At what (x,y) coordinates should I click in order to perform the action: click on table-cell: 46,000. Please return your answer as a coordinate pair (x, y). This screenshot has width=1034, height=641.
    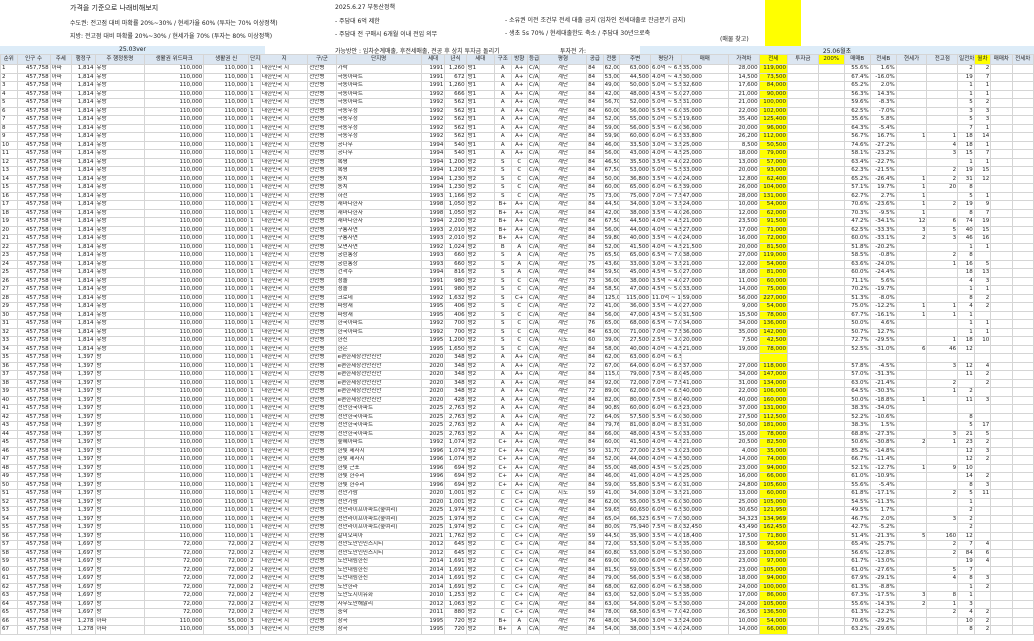
    Looking at the image, I should click on (611, 477).